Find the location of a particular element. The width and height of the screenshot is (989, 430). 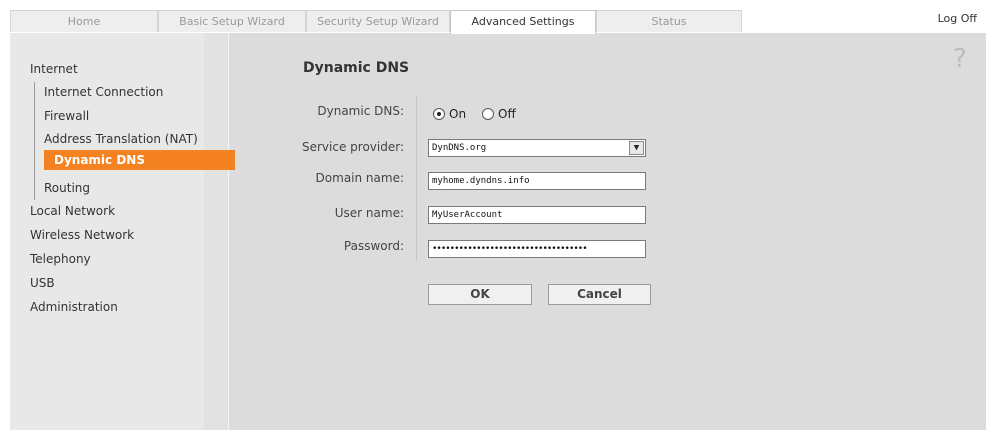

sidebar-item-internet: Internet is located at coordinates (54, 69).